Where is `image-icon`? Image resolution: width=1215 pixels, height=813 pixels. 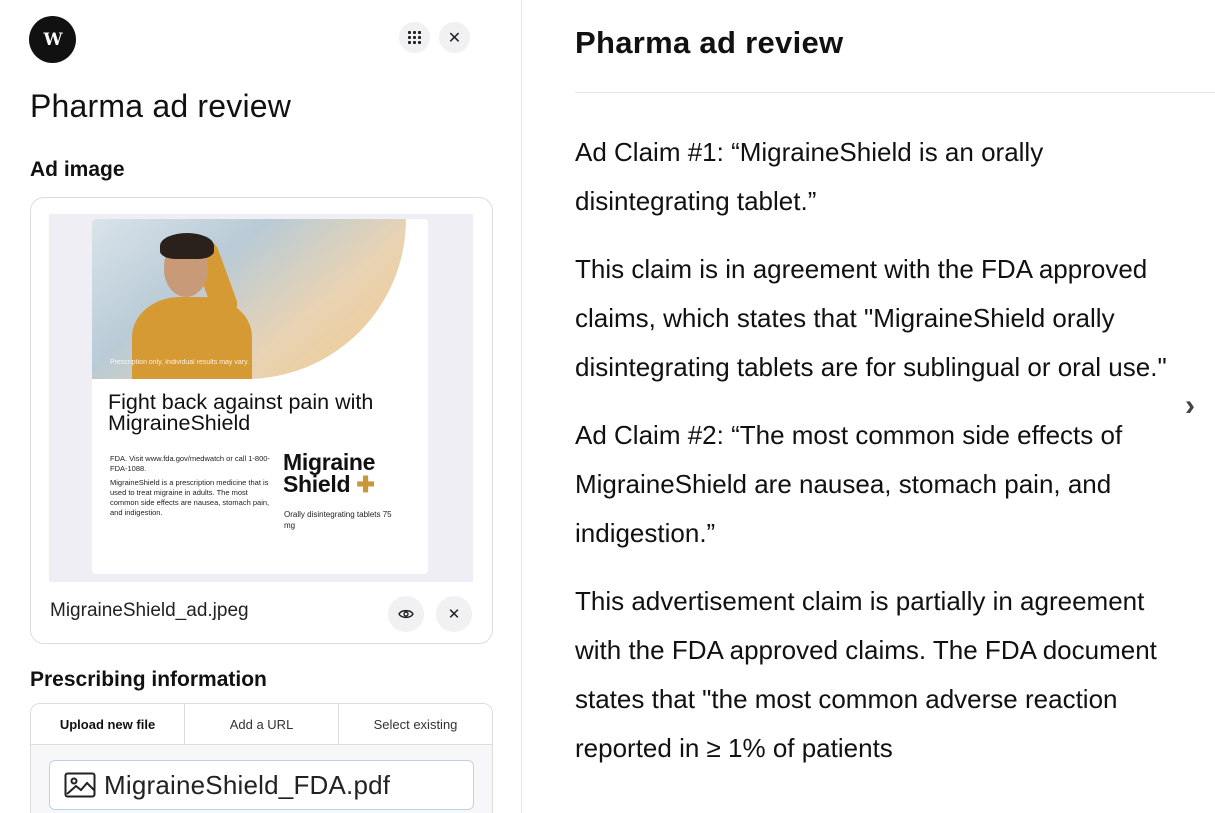 image-icon is located at coordinates (80, 785).